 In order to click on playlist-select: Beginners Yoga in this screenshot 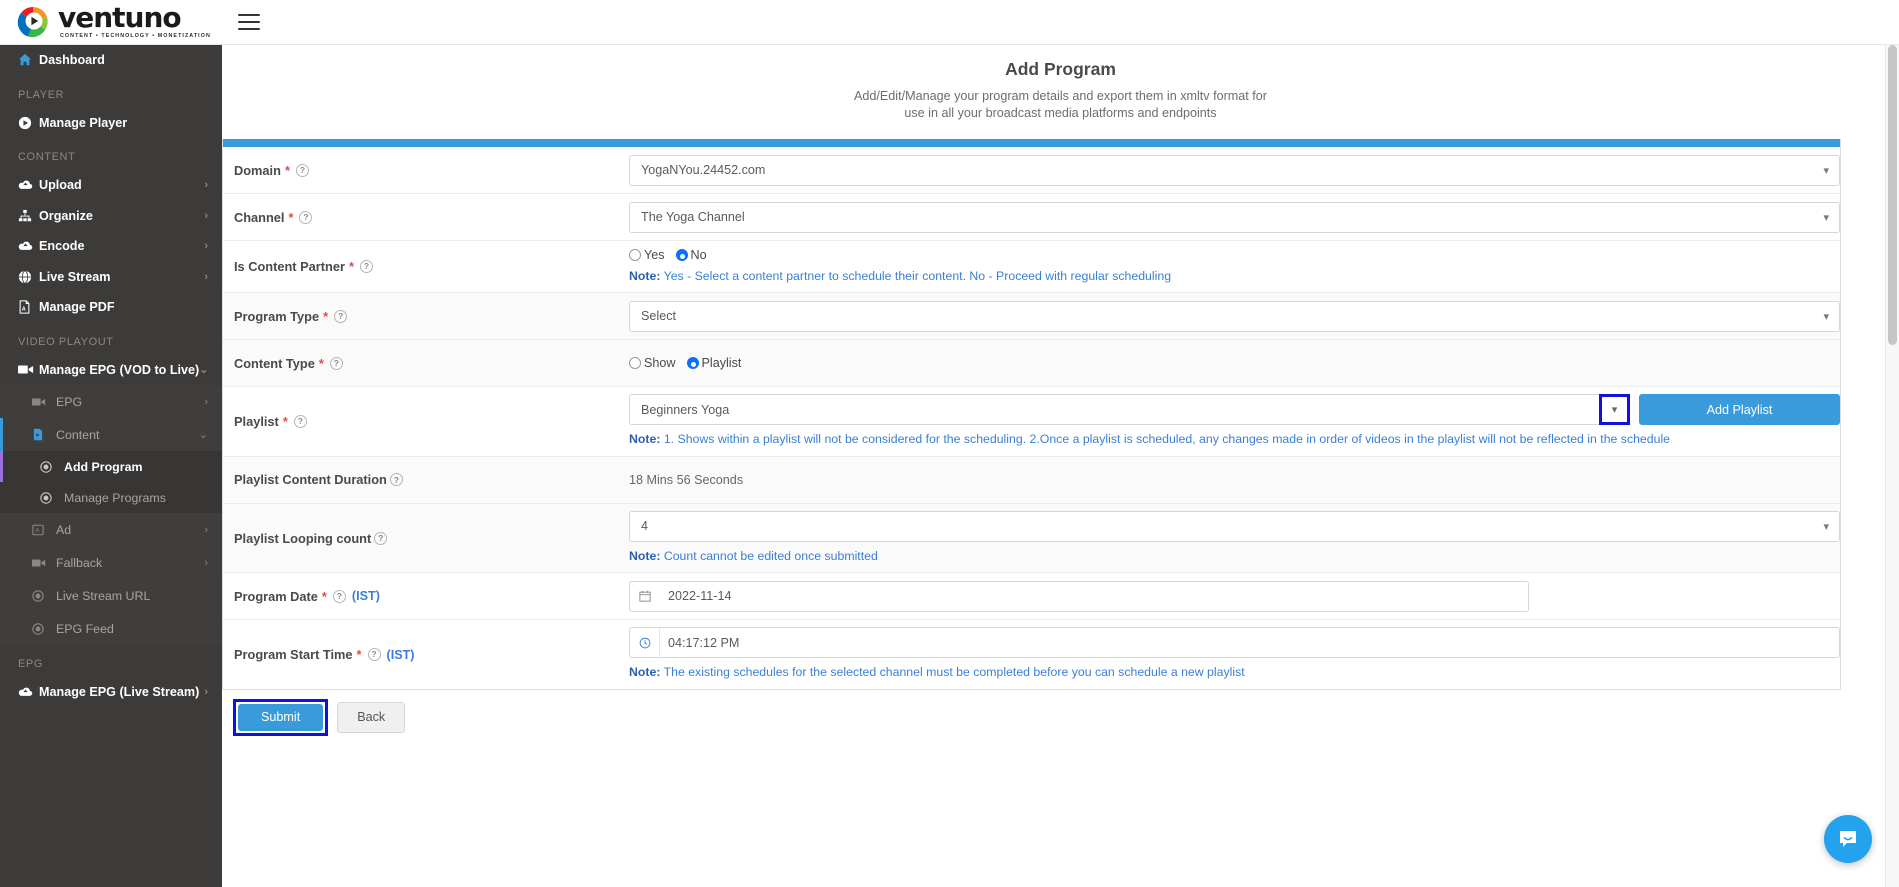, I will do `click(1129, 410)`.